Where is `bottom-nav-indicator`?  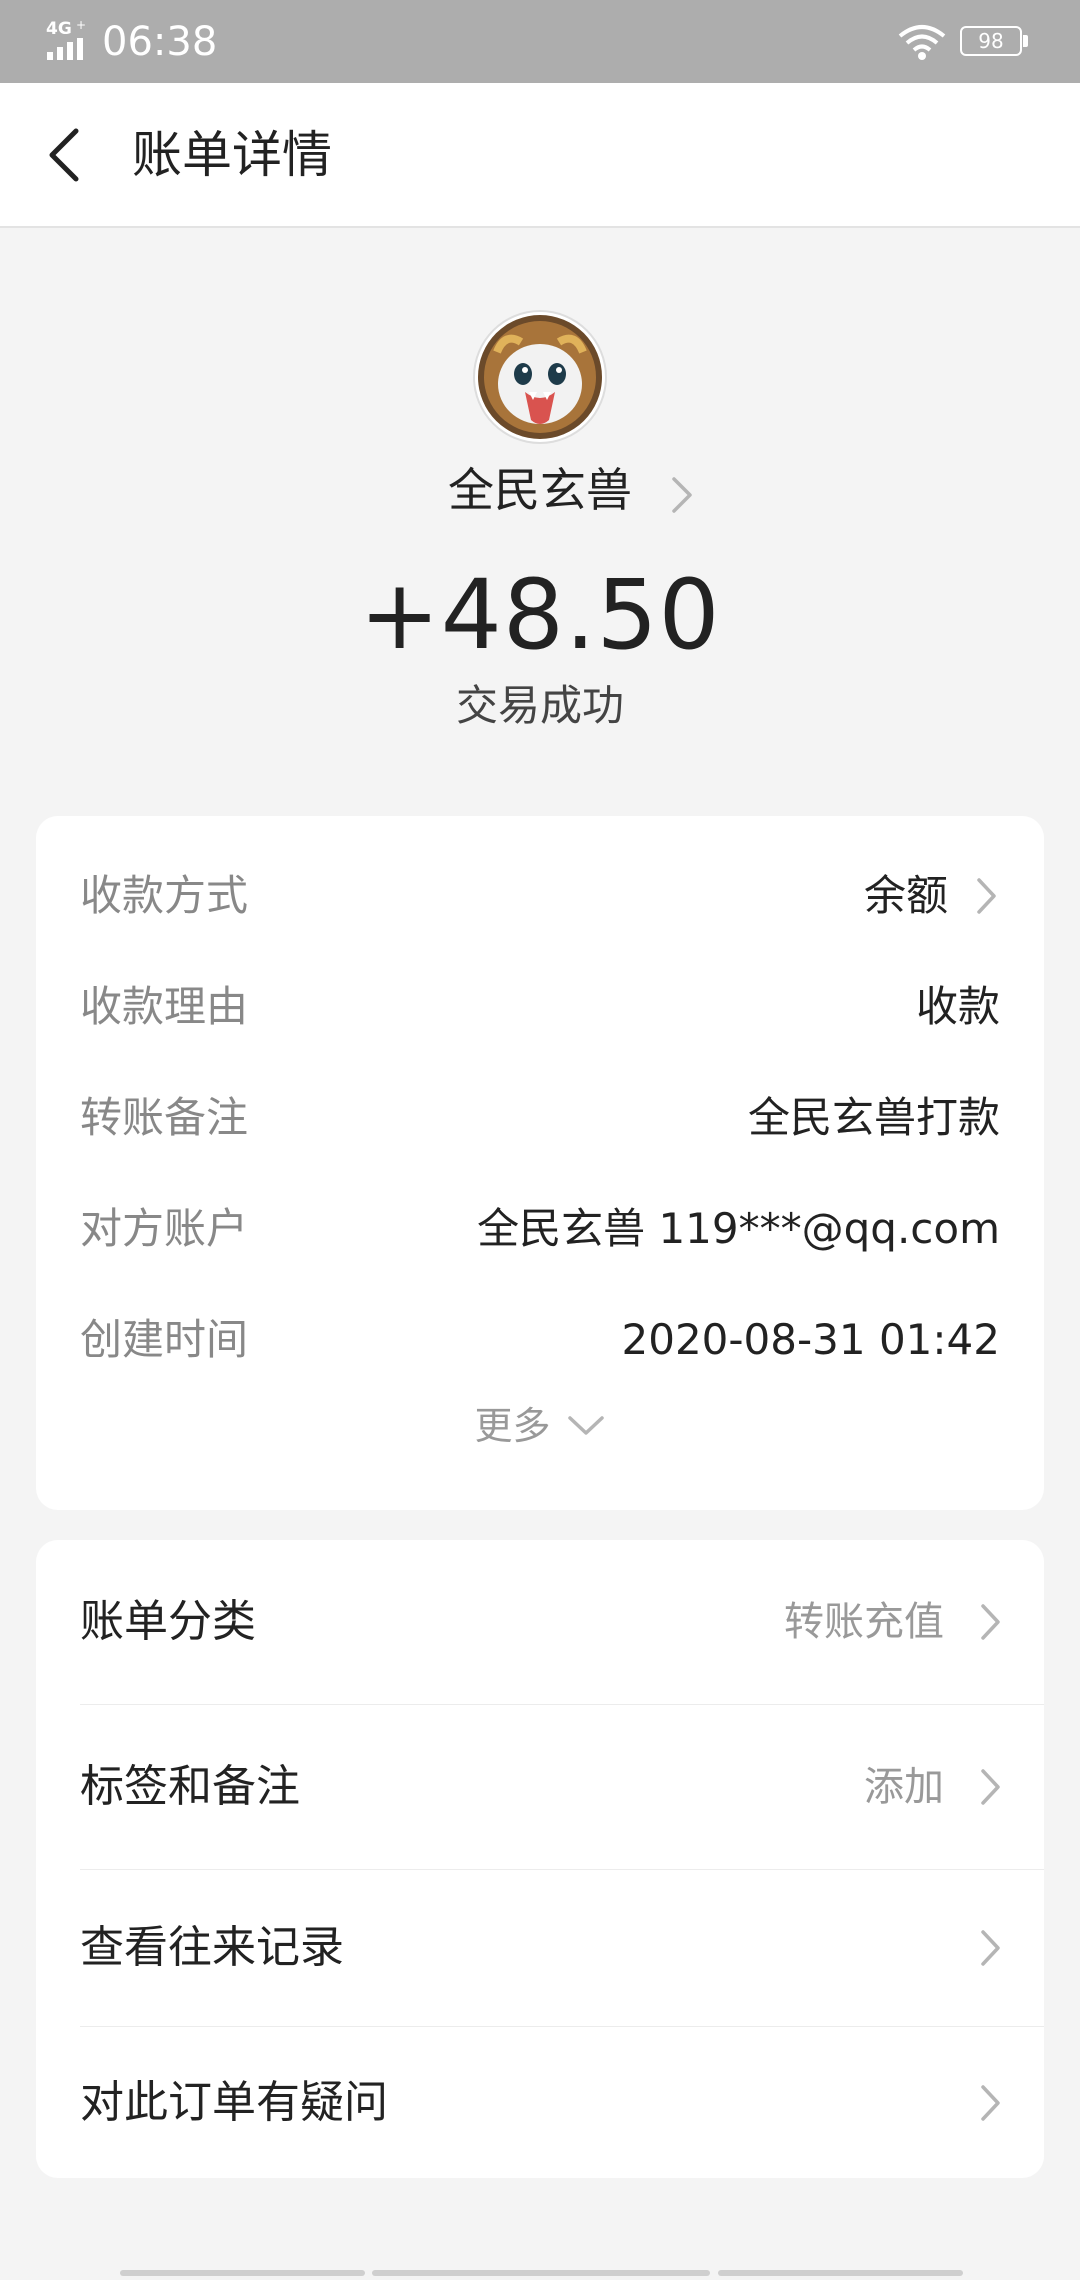 bottom-nav-indicator is located at coordinates (540, 2273).